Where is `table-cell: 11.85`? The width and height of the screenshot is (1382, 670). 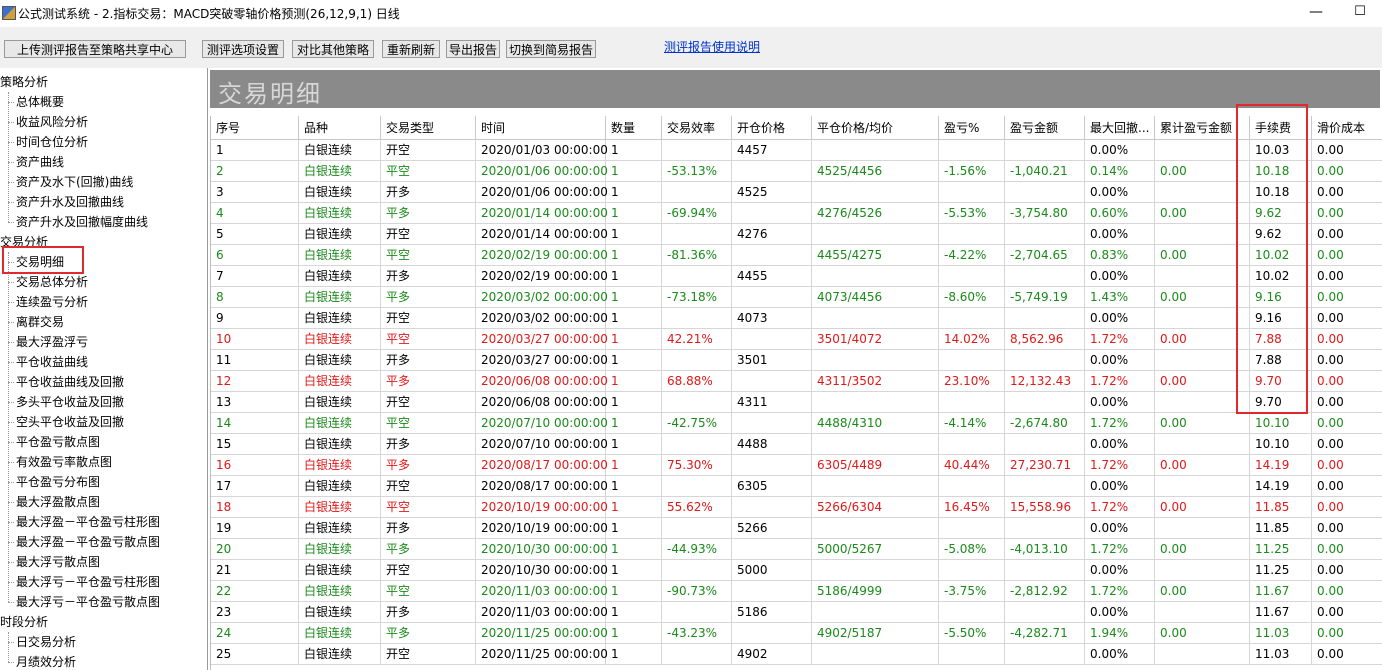
table-cell: 11.85 is located at coordinates (1281, 507).